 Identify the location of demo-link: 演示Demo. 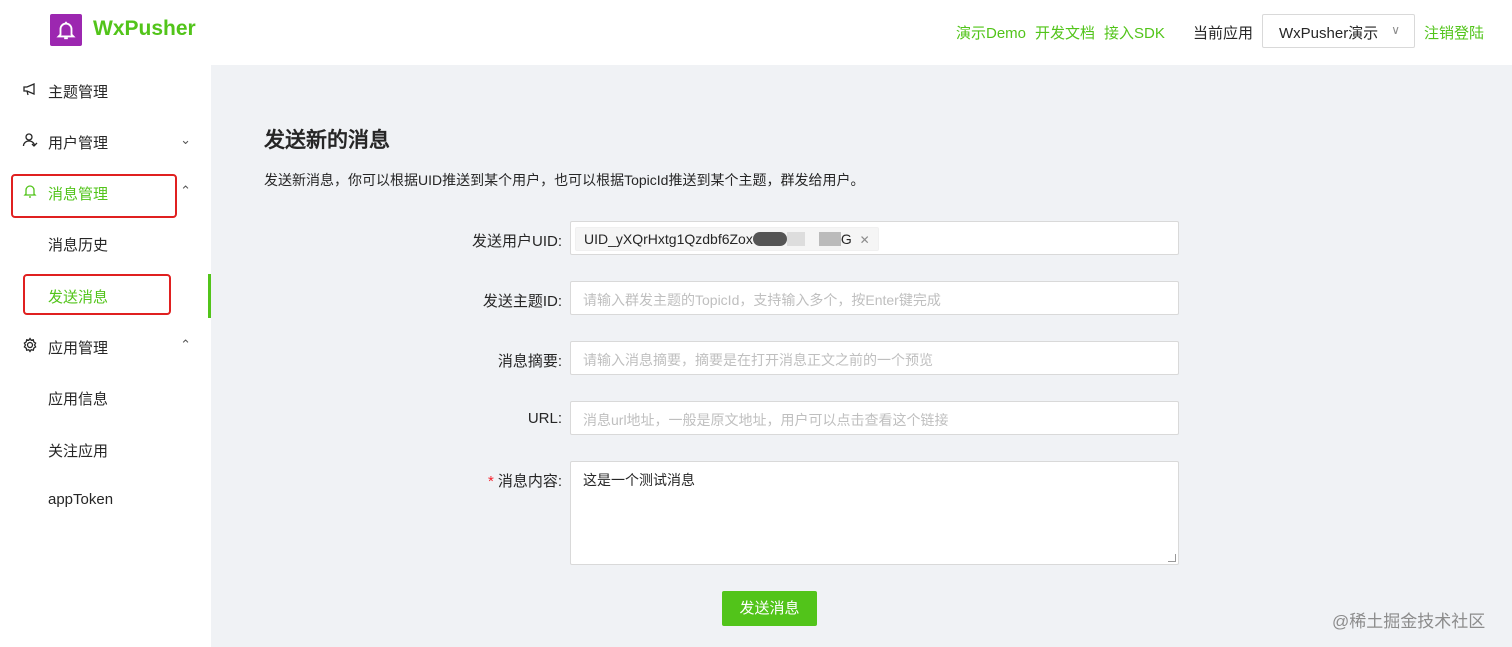
(991, 32).